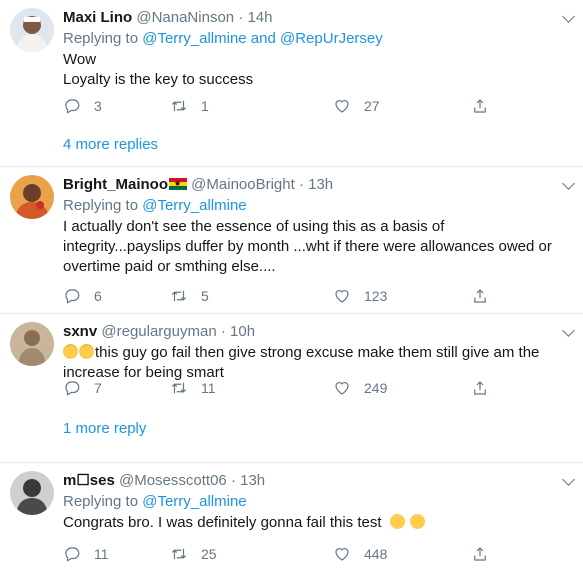 This screenshot has height=572, width=583. I want to click on retweet-button: 1, so click(189, 106).